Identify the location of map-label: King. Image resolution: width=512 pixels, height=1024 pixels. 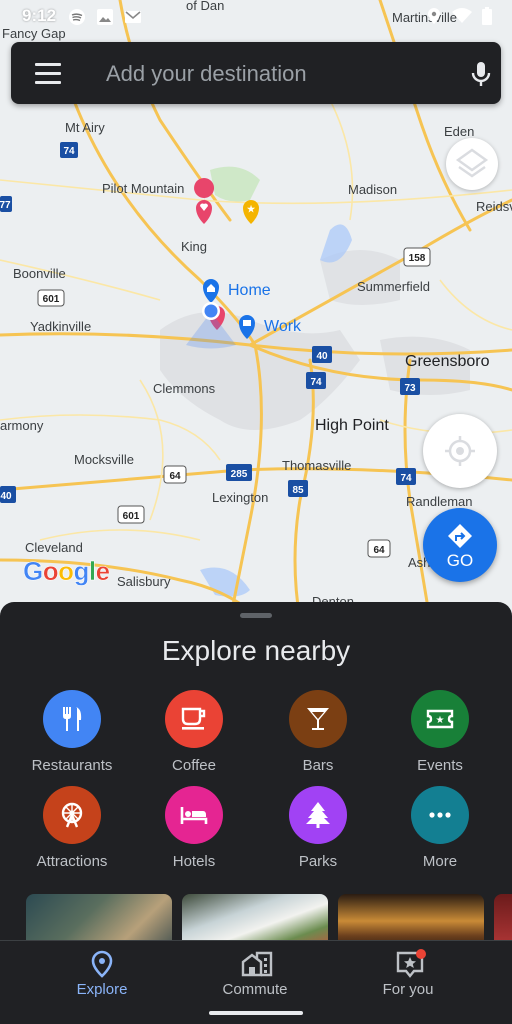
(194, 246).